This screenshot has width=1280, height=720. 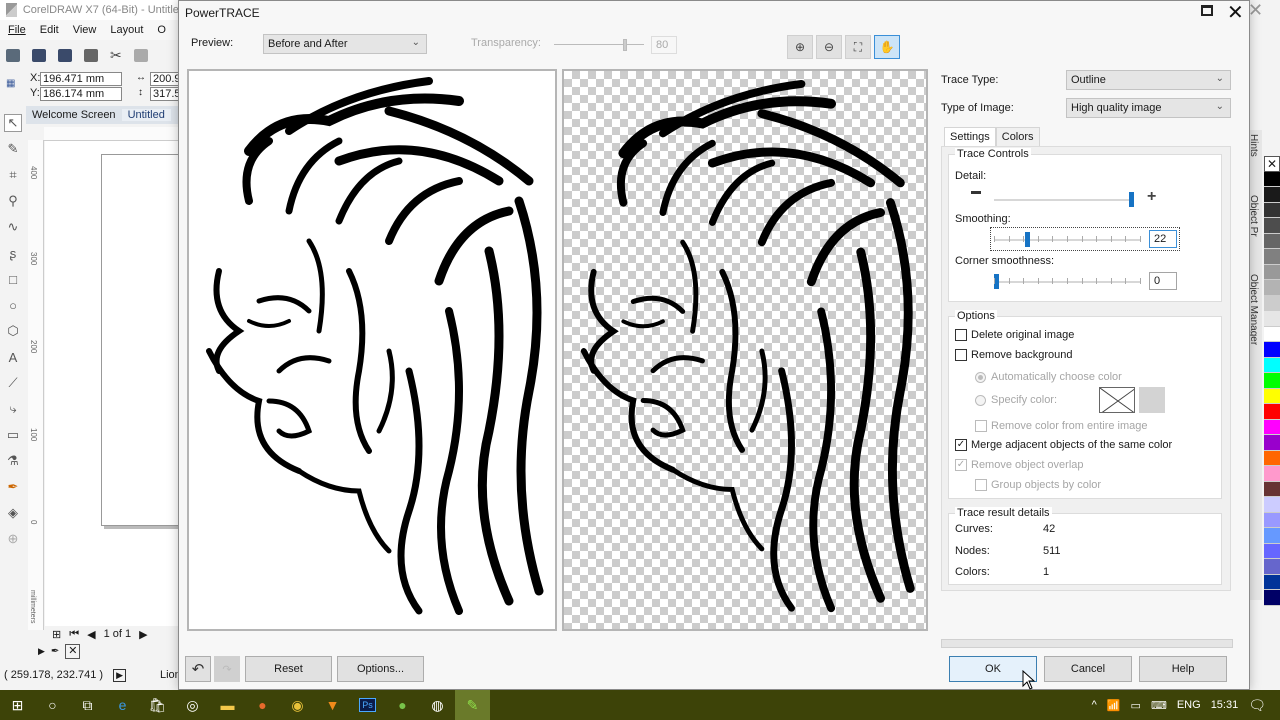 I want to click on menu-object: O, so click(x=161, y=30).